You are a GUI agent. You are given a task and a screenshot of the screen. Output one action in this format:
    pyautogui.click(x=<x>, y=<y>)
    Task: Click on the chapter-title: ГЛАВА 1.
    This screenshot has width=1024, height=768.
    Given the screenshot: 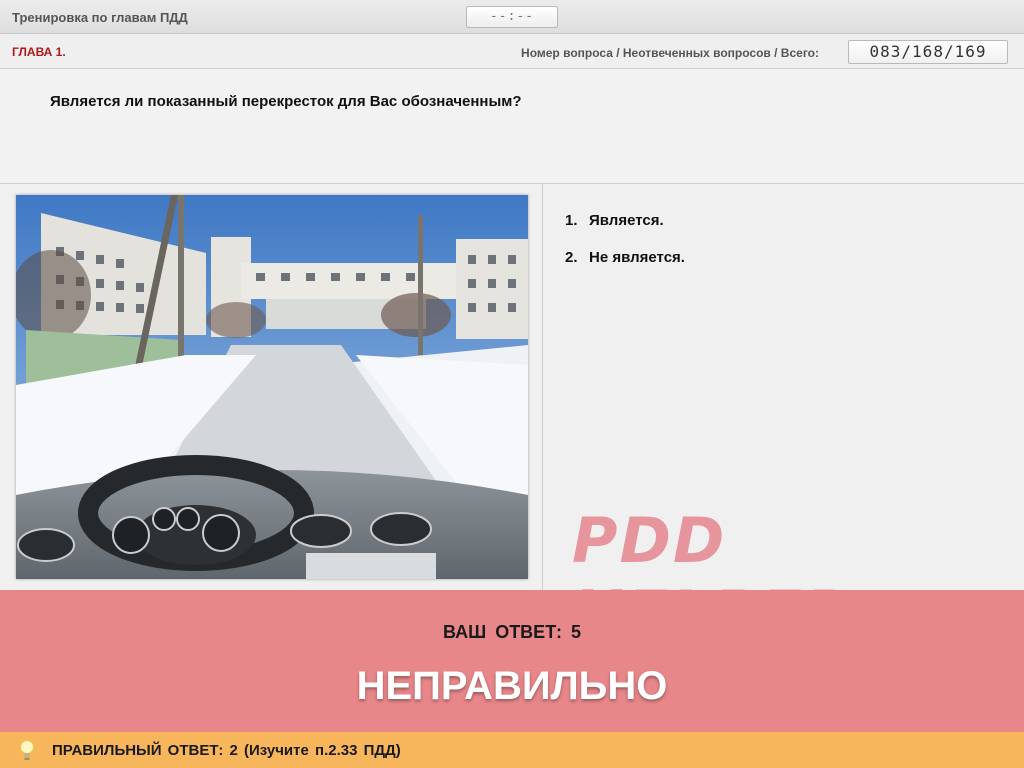 What is the action you would take?
    pyautogui.click(x=39, y=52)
    